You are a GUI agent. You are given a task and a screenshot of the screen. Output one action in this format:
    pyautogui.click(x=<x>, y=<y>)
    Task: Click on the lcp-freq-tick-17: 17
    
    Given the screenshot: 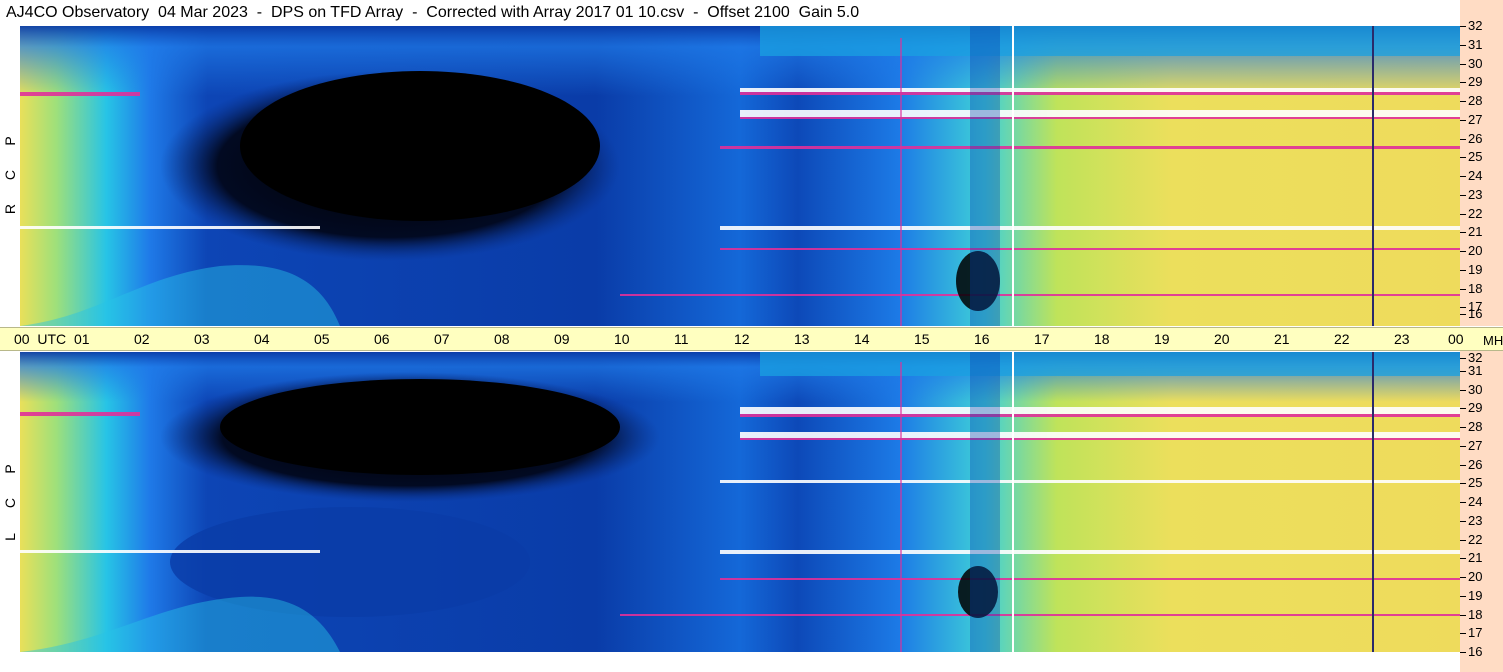 What is the action you would take?
    pyautogui.click(x=1471, y=633)
    